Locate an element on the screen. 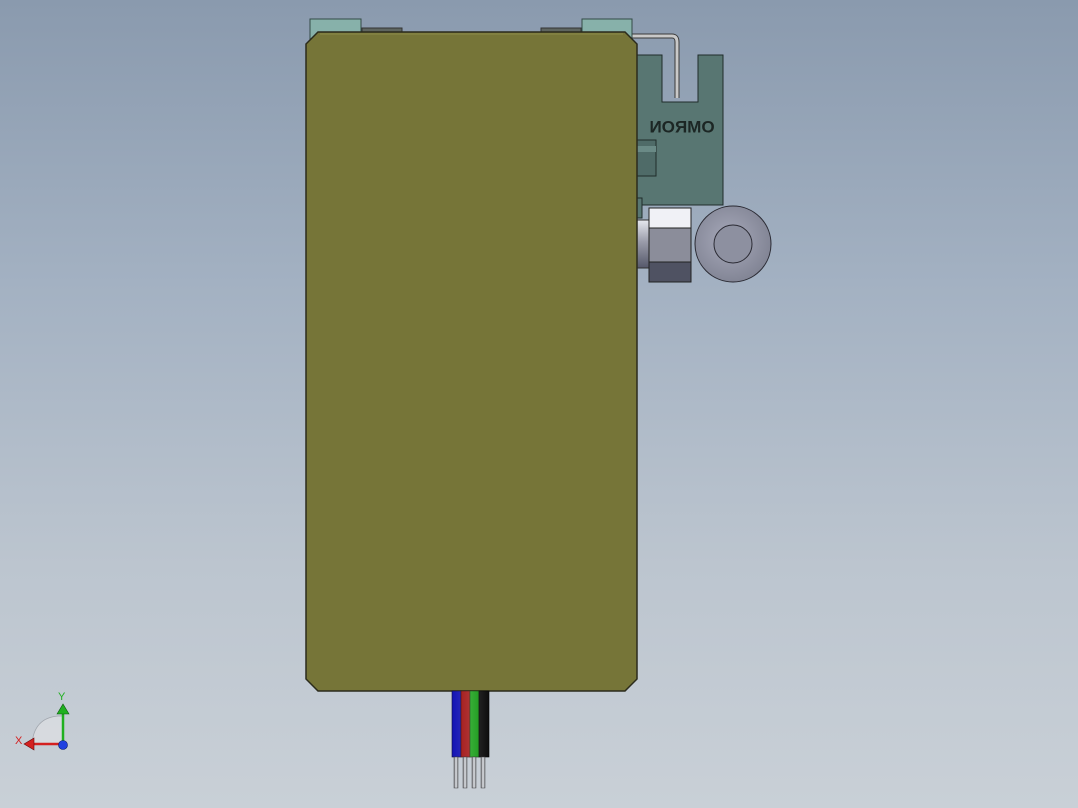  cable is located at coordinates (470, 739).